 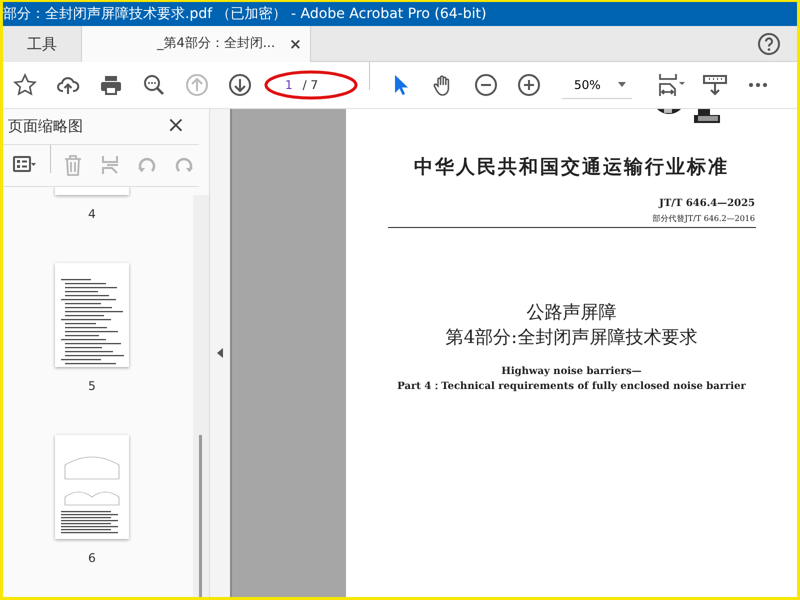 What do you see at coordinates (200, 515) in the screenshot?
I see `scrollbar-thumb` at bounding box center [200, 515].